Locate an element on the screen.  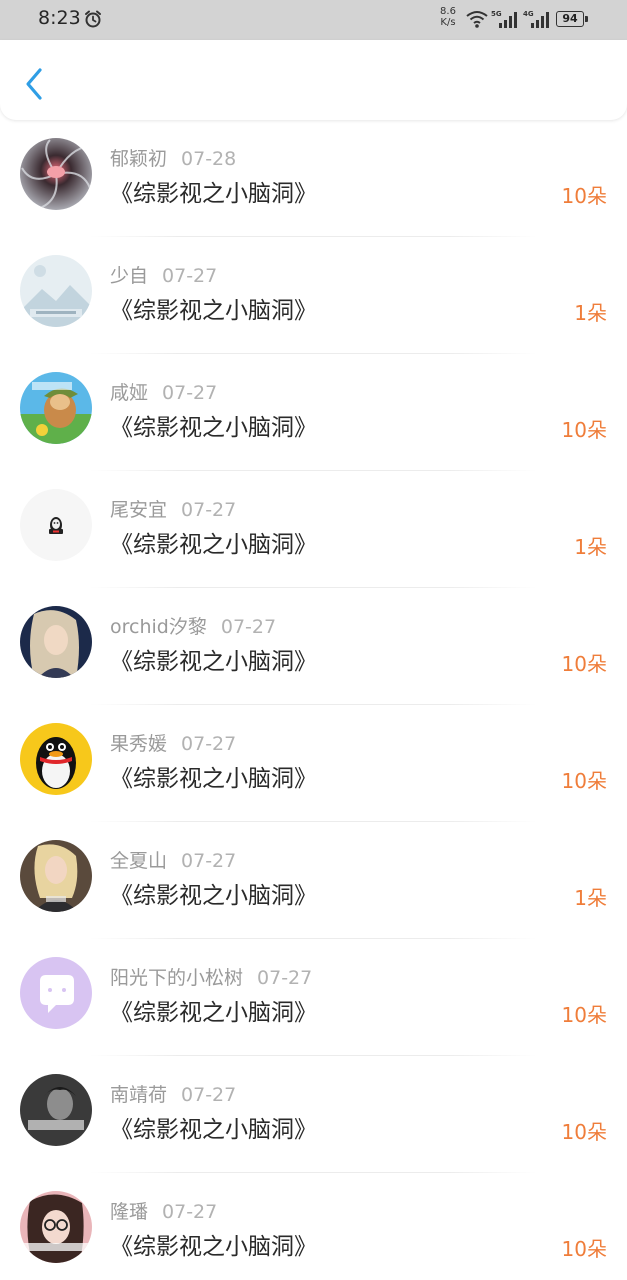
status-time: 8:23 is located at coordinates (59, 18).